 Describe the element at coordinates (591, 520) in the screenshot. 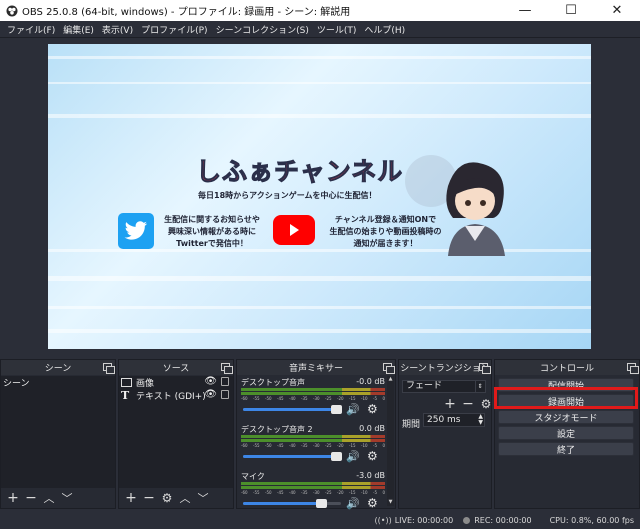

I see `cpu-fps: CPU: 0.8%, 60.00 fps` at that location.